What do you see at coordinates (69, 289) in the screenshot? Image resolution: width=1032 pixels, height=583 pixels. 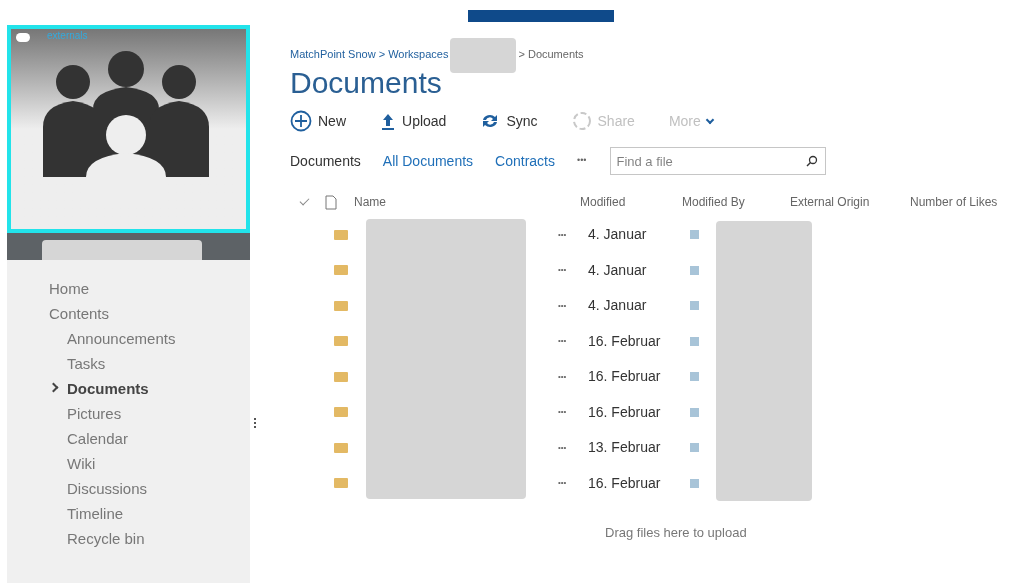 I see `nav-link: Home` at bounding box center [69, 289].